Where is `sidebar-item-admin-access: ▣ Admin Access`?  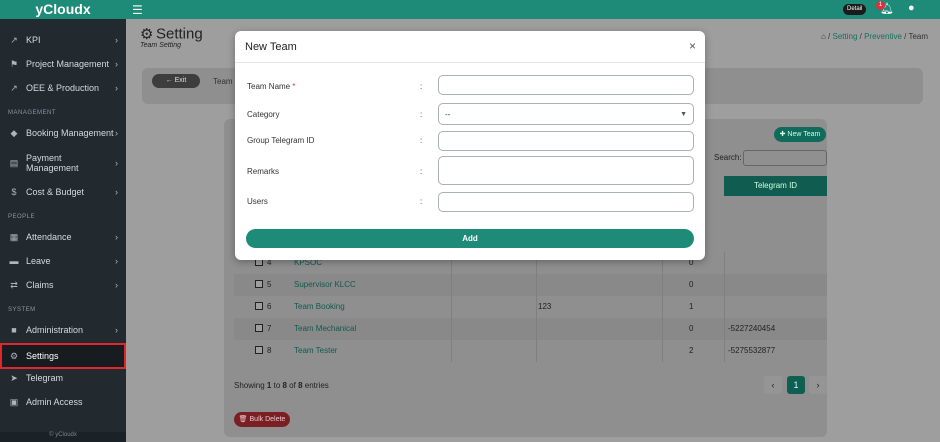 sidebar-item-admin-access: ▣ Admin Access is located at coordinates (63, 402).